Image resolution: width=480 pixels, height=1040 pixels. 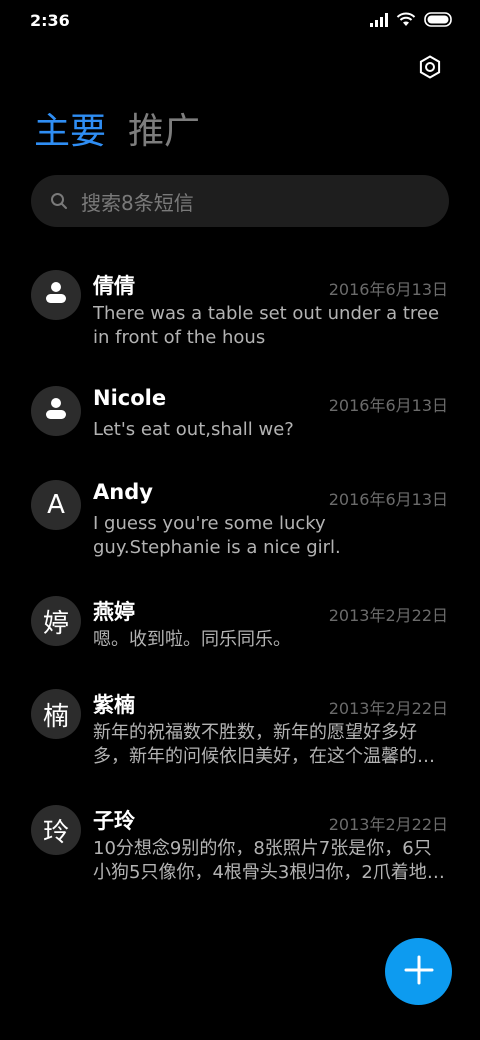 What do you see at coordinates (50, 20) in the screenshot?
I see `status-time: 2:36` at bounding box center [50, 20].